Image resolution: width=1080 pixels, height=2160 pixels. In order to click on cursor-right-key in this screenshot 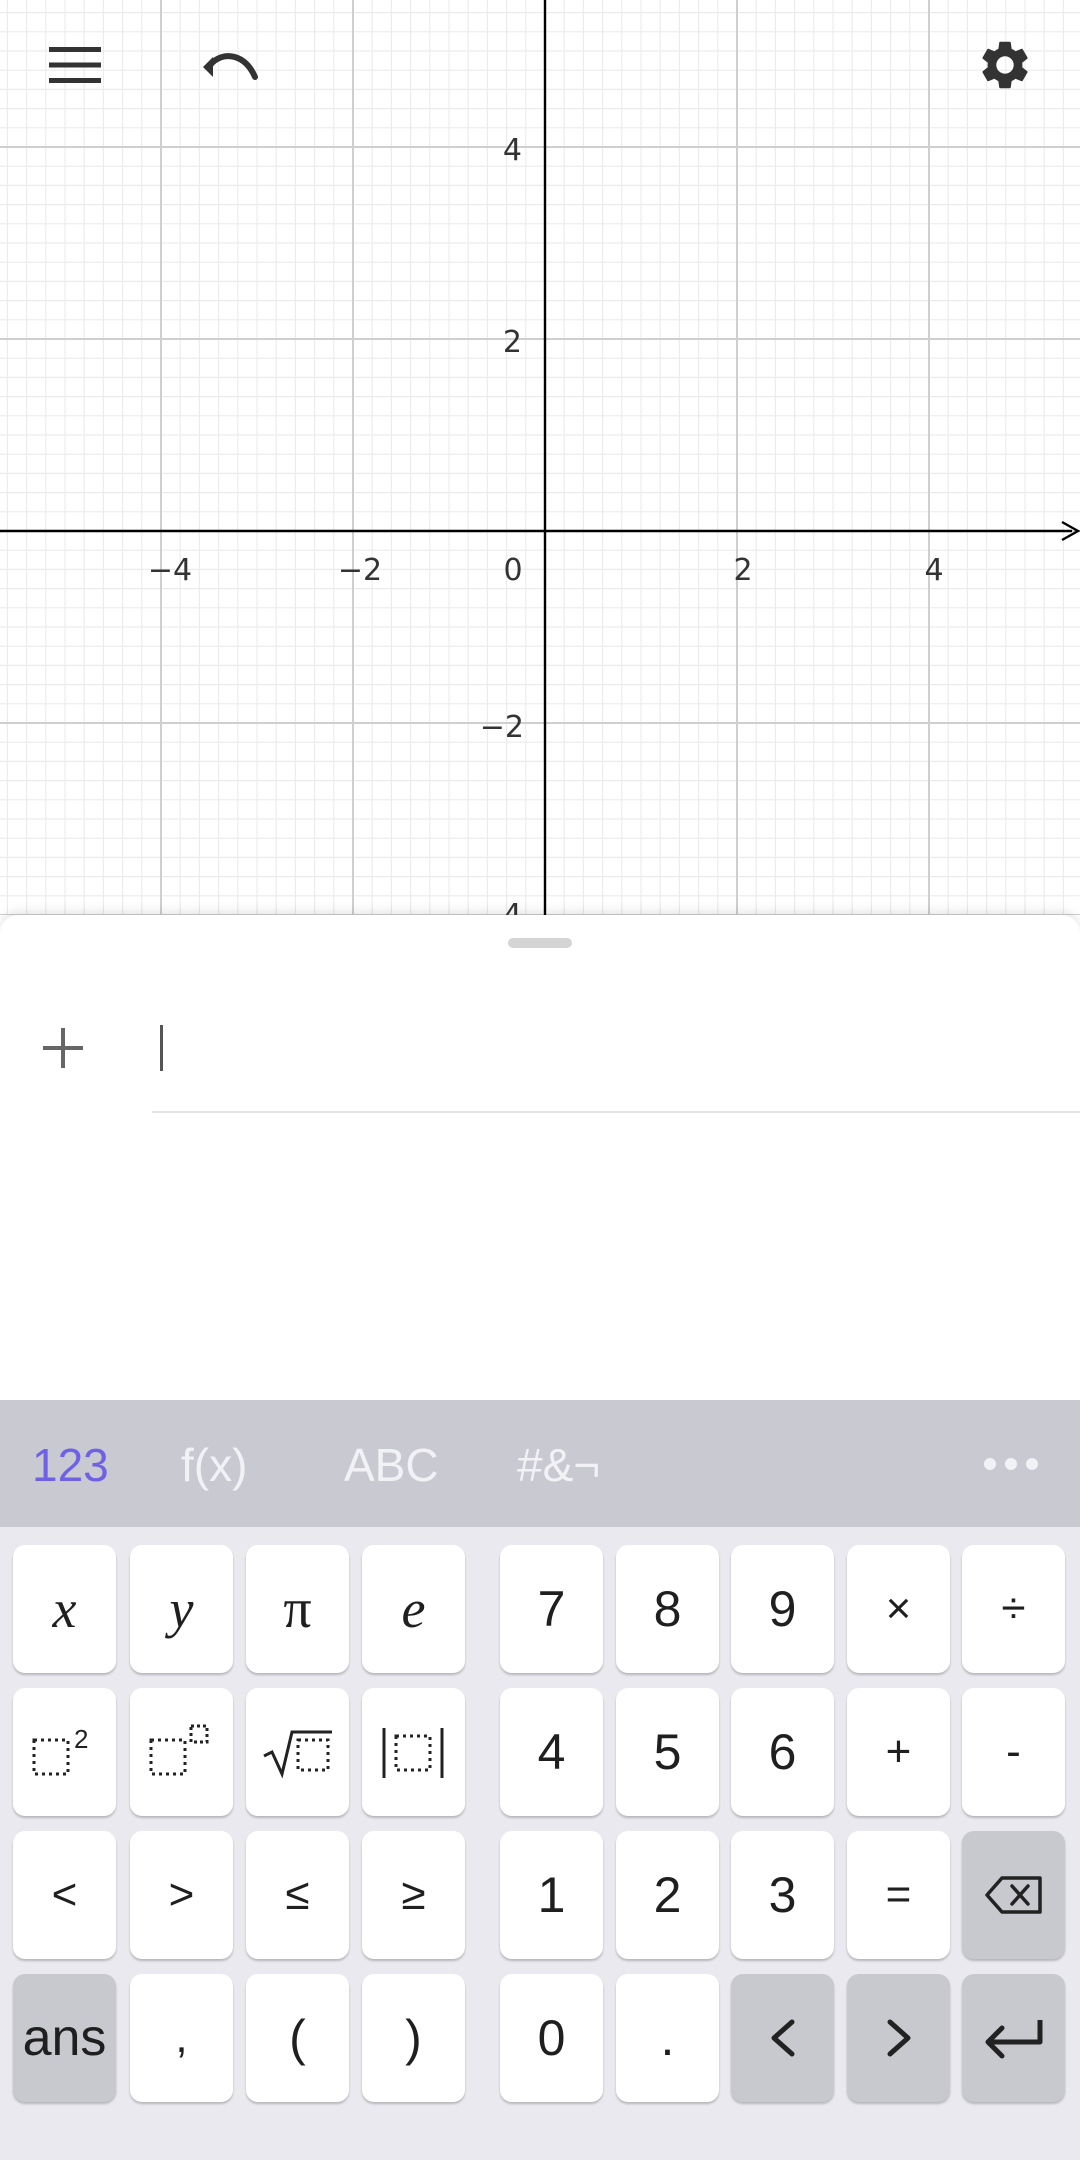, I will do `click(898, 2038)`.